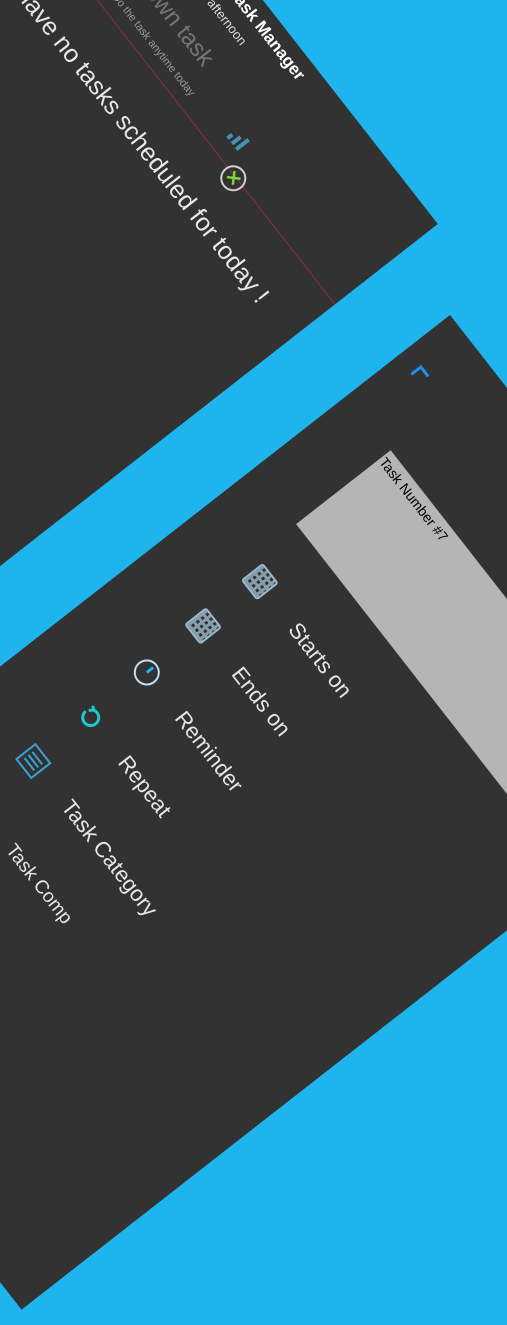 The image size is (507, 1325). What do you see at coordinates (320, 660) in the screenshot?
I see `starts-on-label: Starts on` at bounding box center [320, 660].